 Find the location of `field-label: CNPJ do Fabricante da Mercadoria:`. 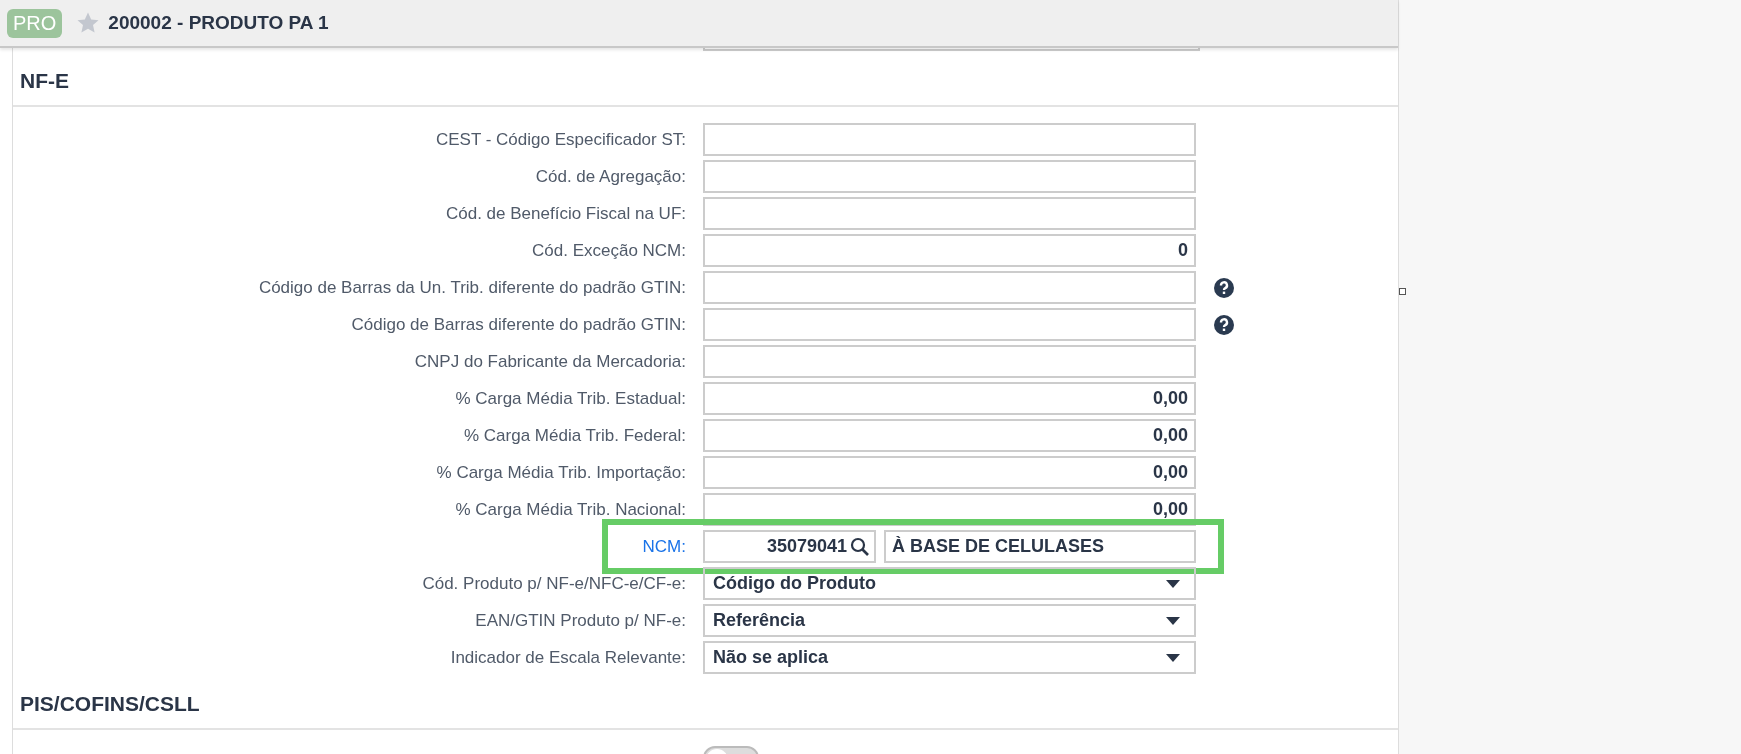

field-label: CNPJ do Fabricante da Mercadoria: is located at coordinates (550, 361).